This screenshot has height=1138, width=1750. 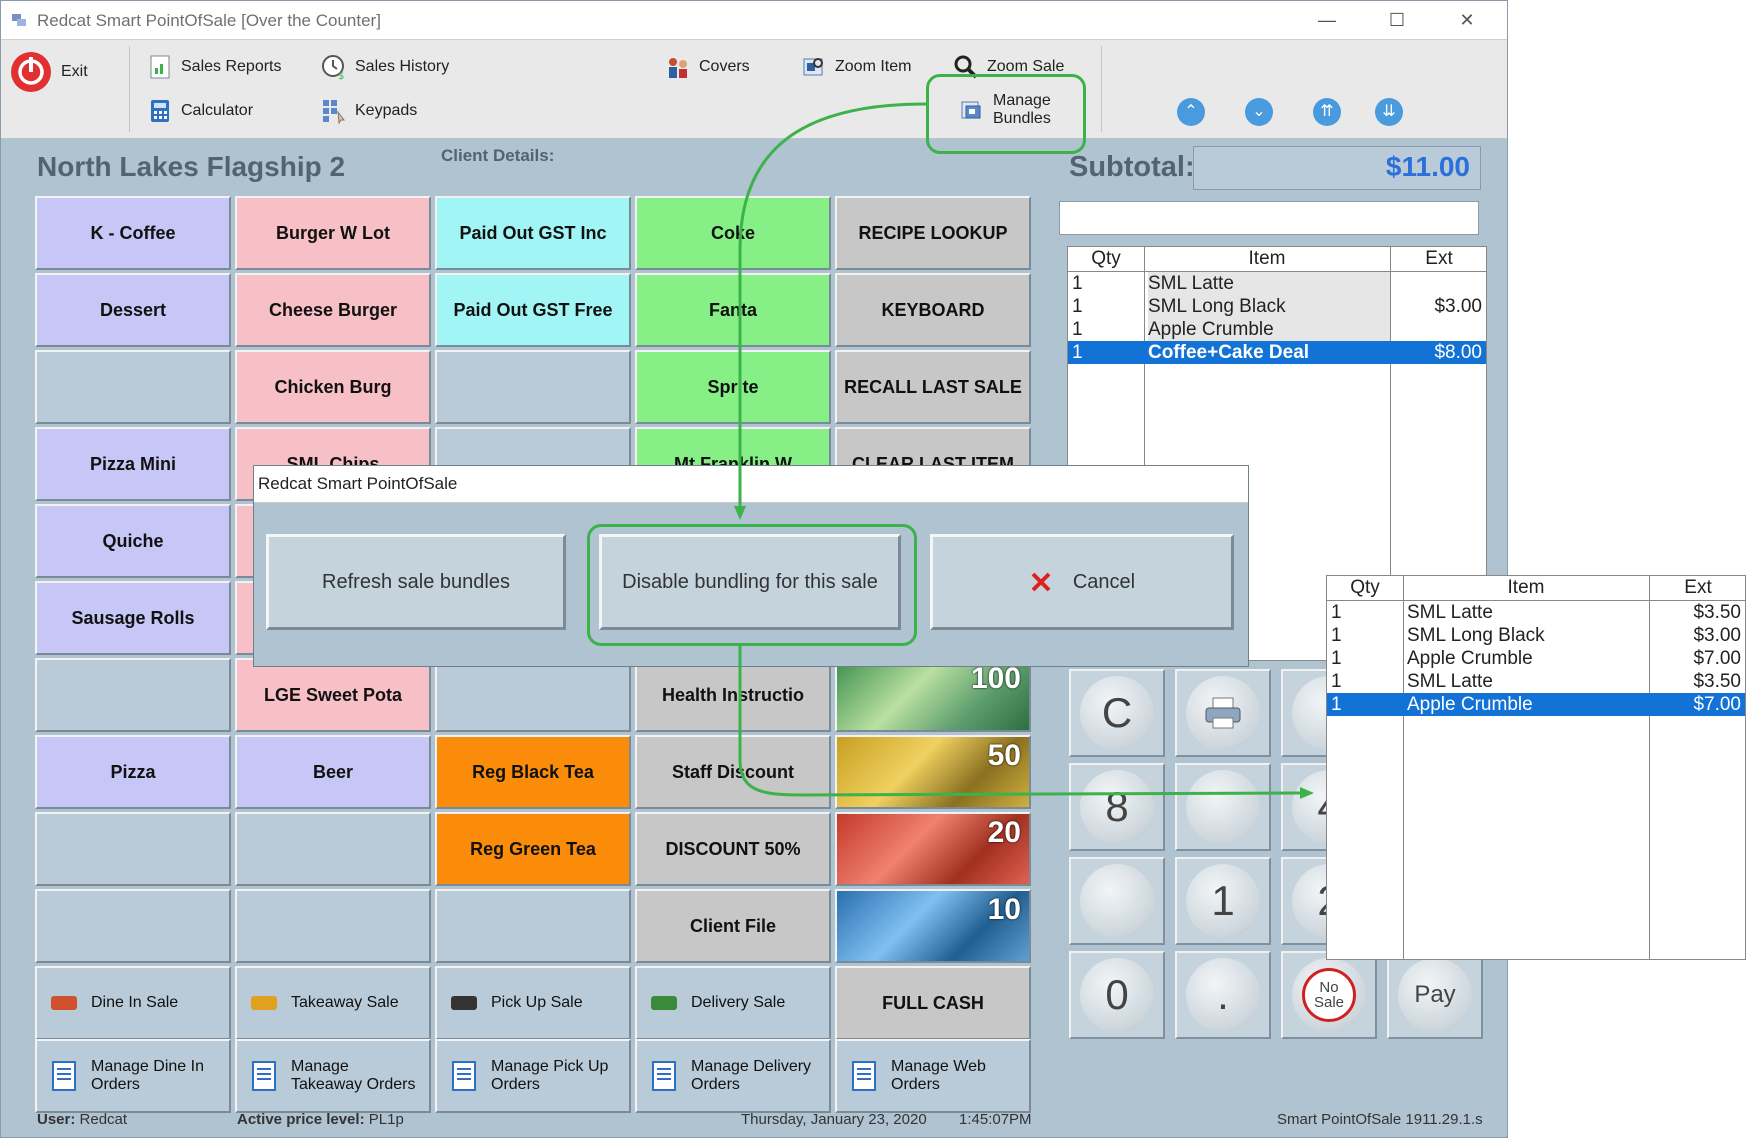 What do you see at coordinates (1307, 793) in the screenshot?
I see `arrowhead-to-result` at bounding box center [1307, 793].